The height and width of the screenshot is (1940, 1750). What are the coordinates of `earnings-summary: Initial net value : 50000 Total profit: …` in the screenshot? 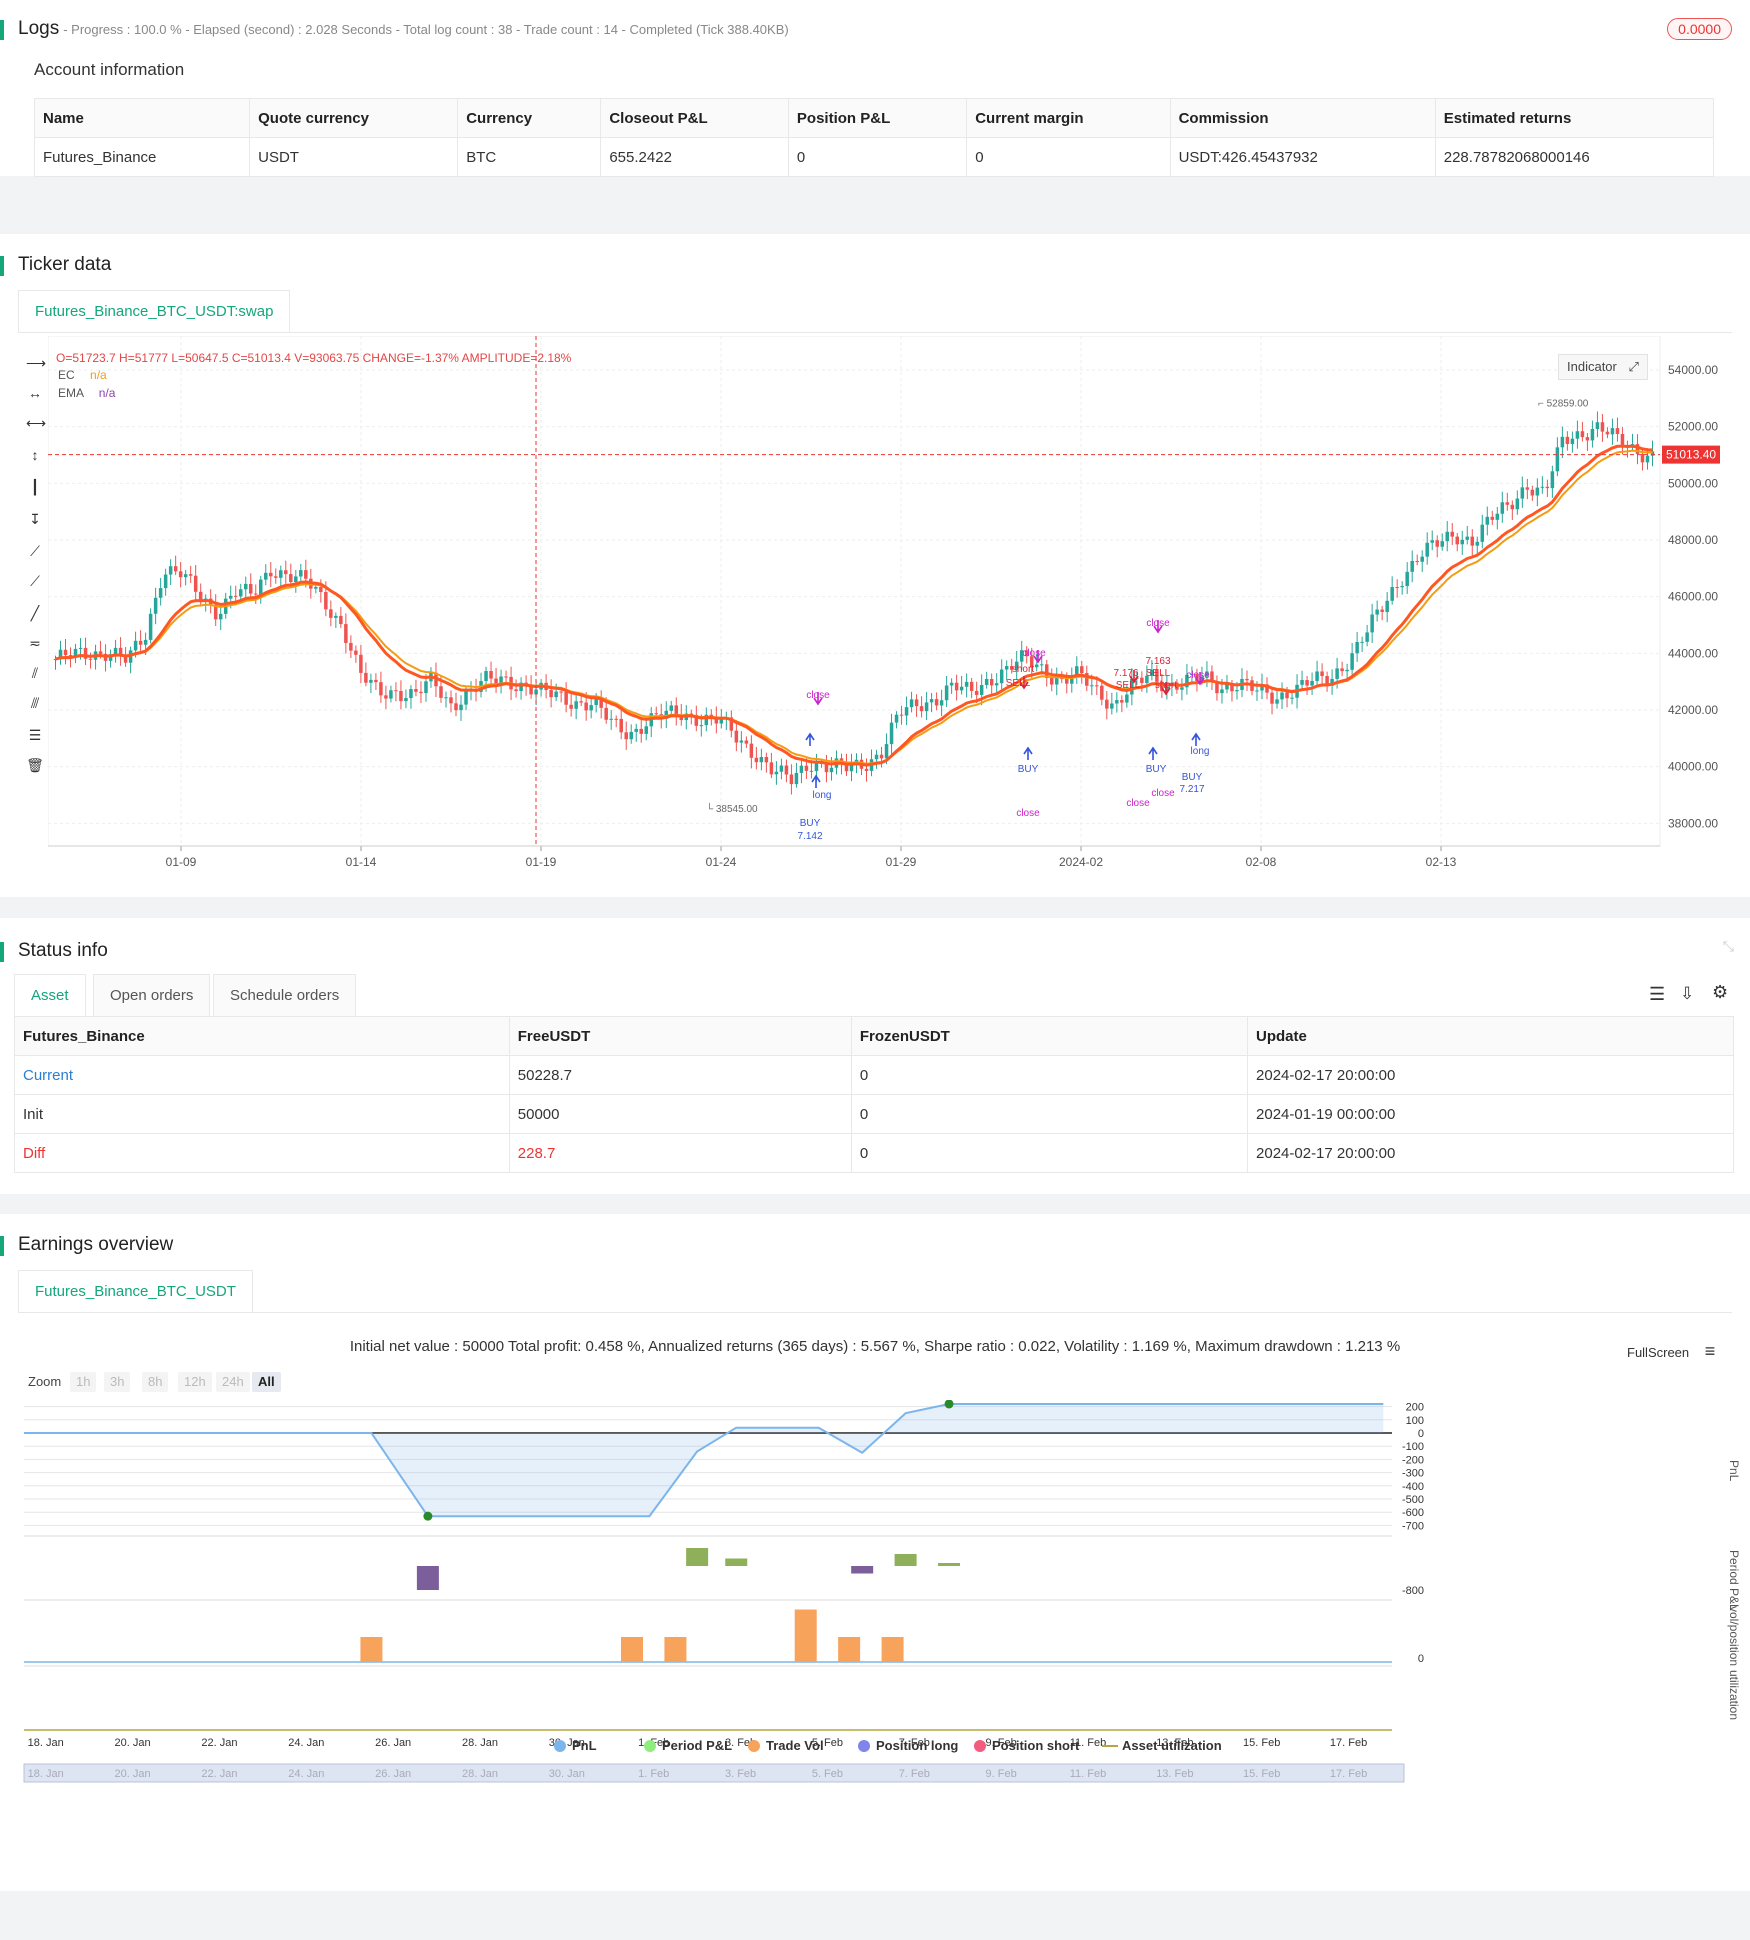 It's located at (875, 1346).